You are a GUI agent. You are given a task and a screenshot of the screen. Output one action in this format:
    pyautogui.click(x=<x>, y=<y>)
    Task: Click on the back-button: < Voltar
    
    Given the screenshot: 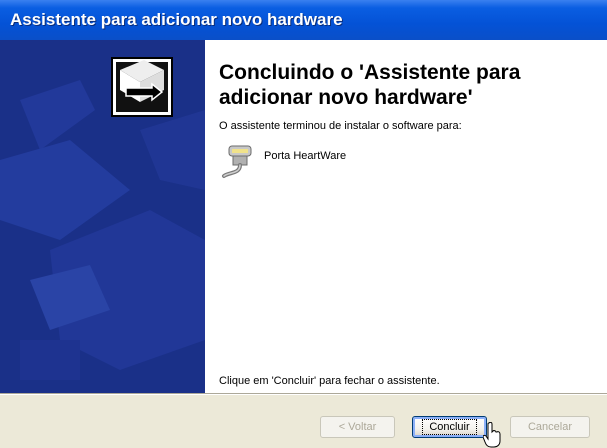 What is the action you would take?
    pyautogui.click(x=357, y=427)
    